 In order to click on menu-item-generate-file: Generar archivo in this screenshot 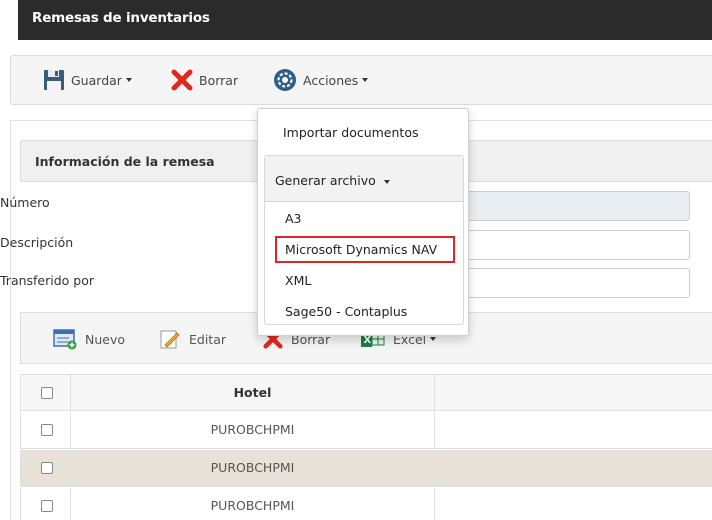, I will do `click(364, 179)`.